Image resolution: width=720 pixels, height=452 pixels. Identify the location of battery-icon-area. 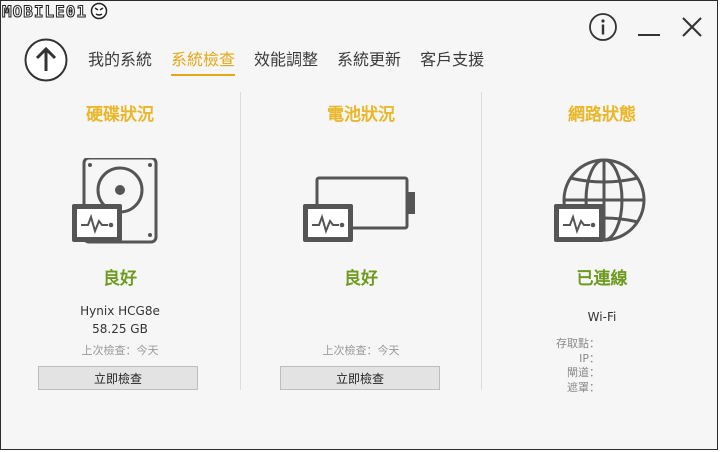
(361, 203).